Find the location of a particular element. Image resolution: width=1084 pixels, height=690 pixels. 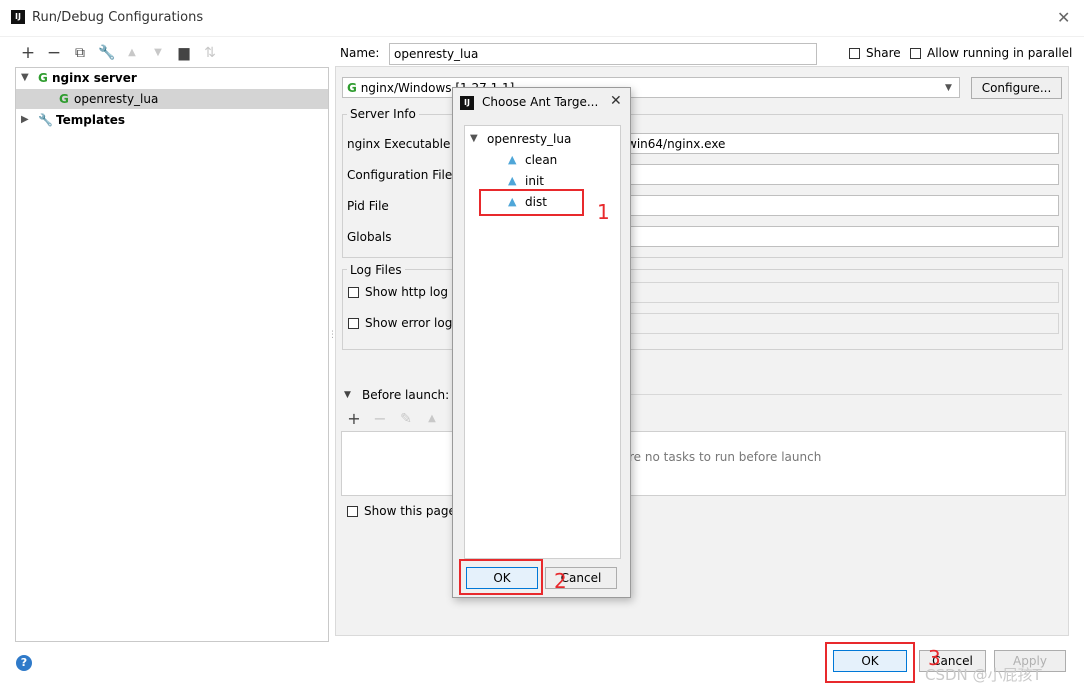

share-label: Share is located at coordinates (883, 53).